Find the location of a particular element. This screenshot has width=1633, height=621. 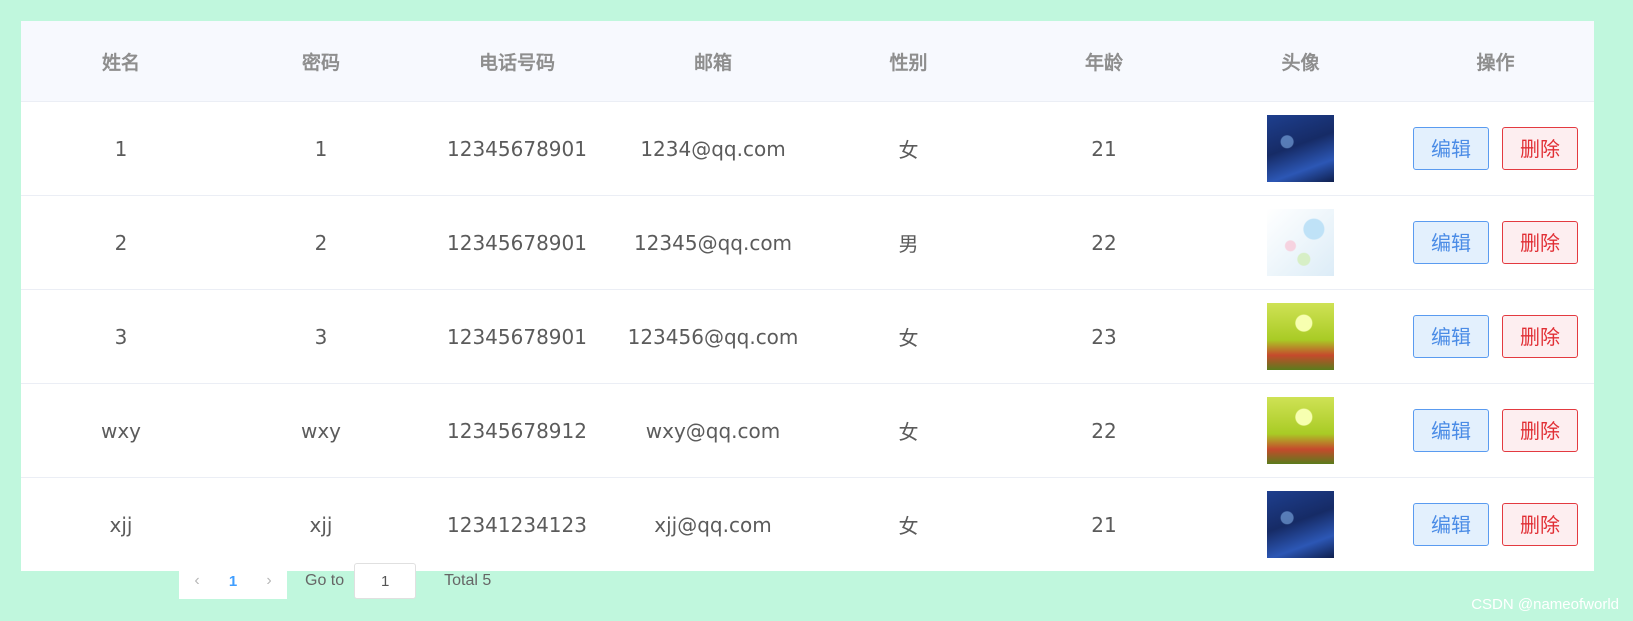

cell-password: xjj is located at coordinates (321, 524).